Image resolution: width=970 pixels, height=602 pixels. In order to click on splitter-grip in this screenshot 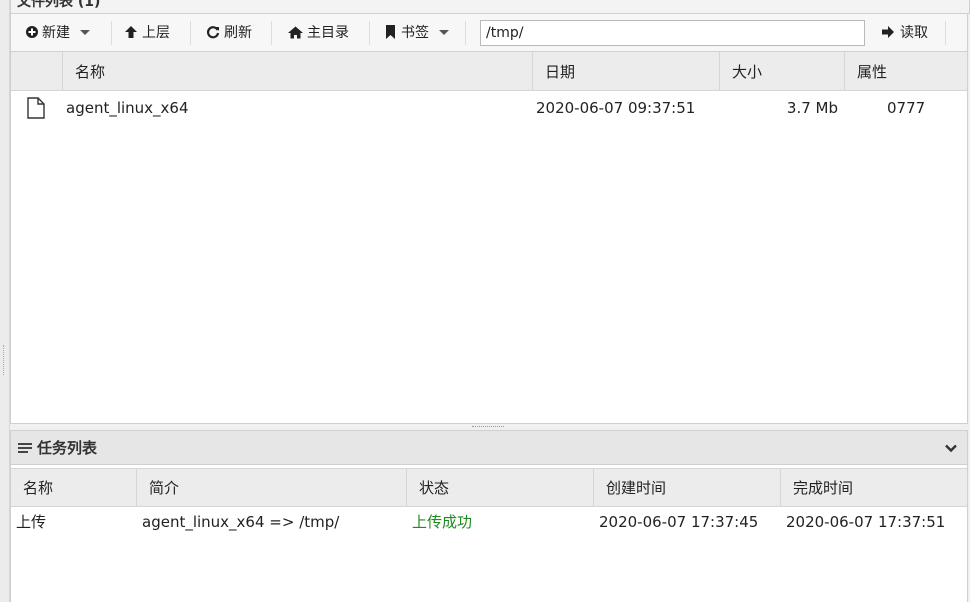, I will do `click(488, 427)`.